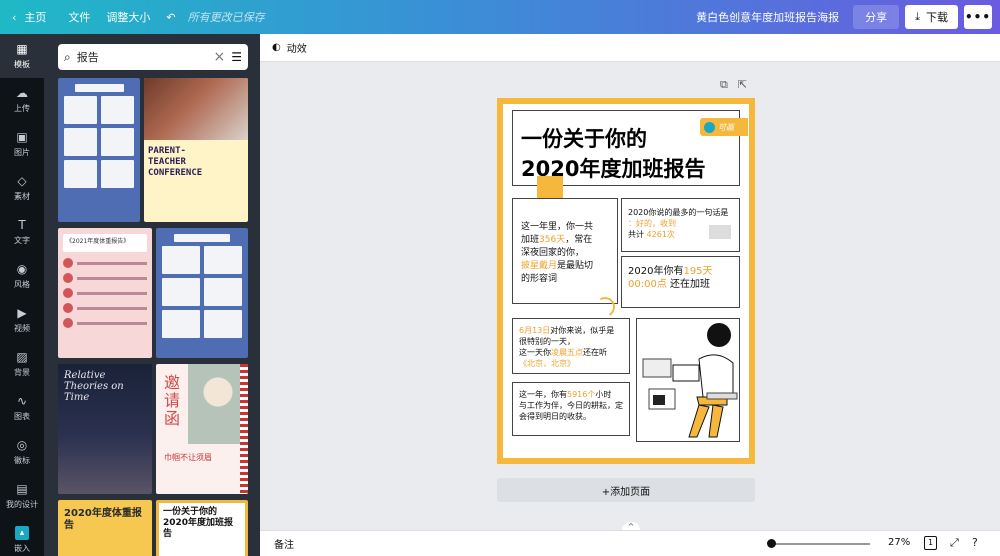  What do you see at coordinates (22, 372) in the screenshot?
I see `rail-label: 背景` at bounding box center [22, 372].